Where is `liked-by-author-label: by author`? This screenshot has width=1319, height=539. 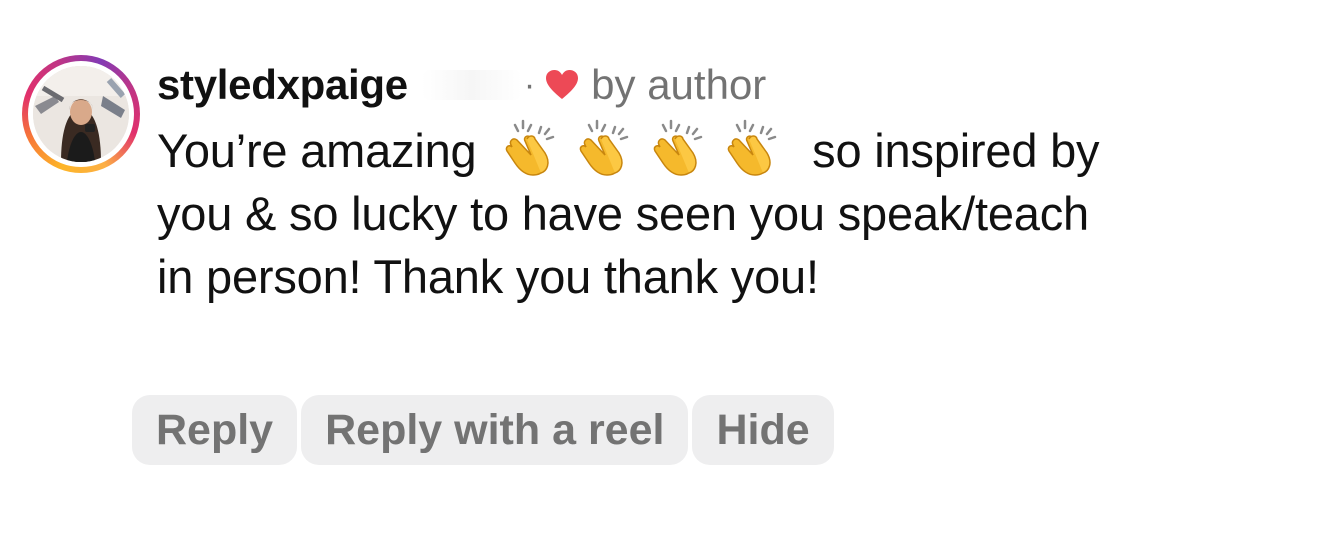 liked-by-author-label: by author is located at coordinates (679, 84).